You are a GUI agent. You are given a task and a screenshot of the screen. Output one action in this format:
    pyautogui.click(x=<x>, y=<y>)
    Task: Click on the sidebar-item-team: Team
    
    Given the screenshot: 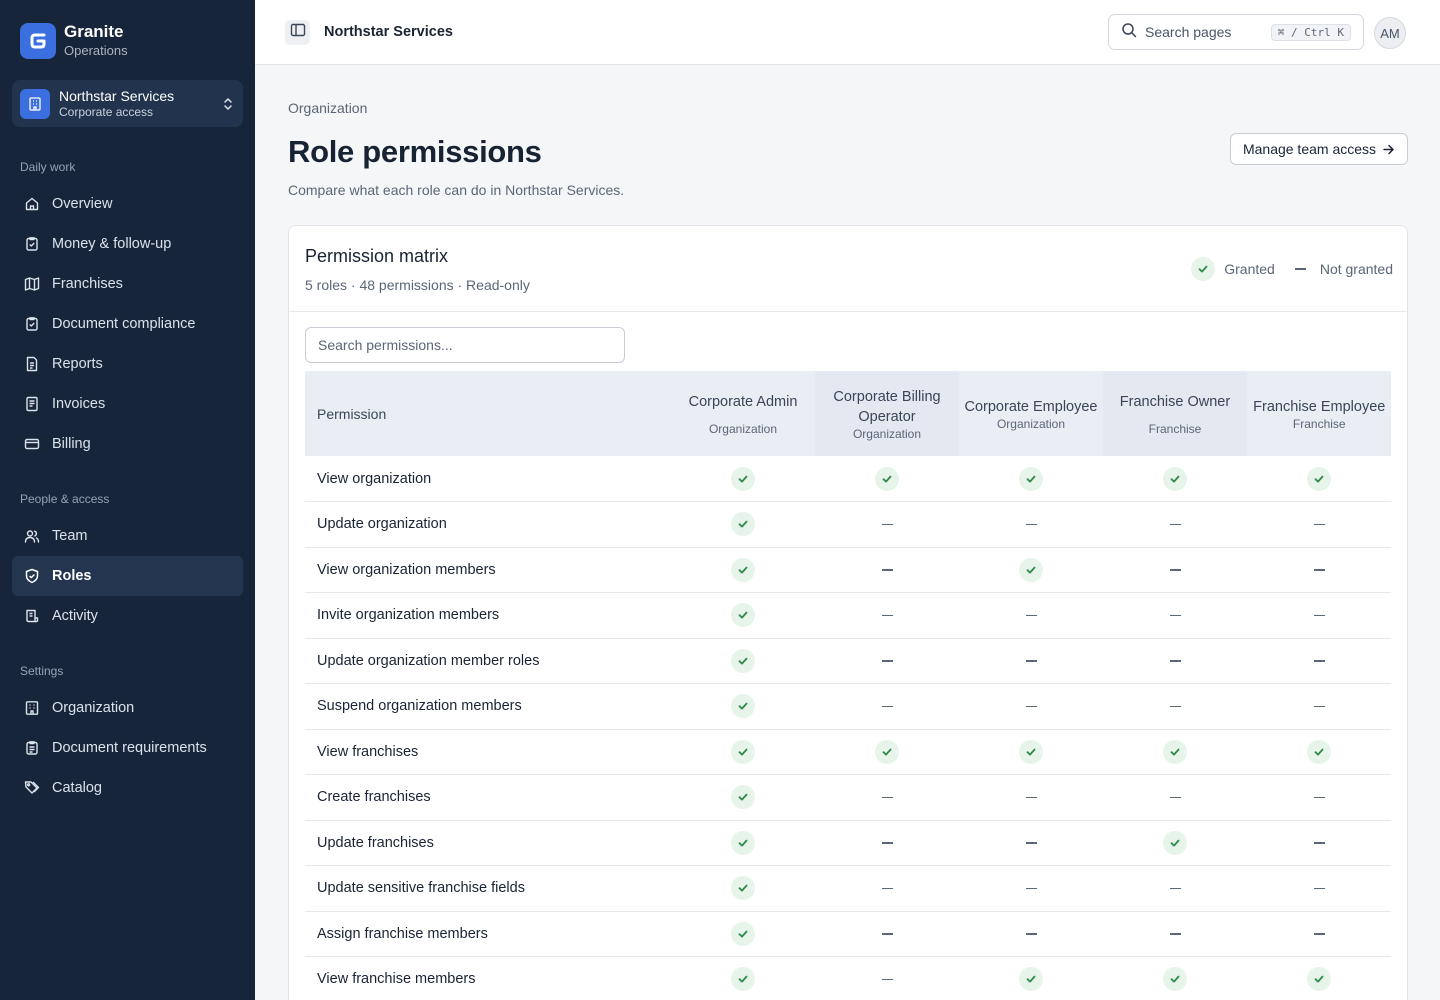 What is the action you would take?
    pyautogui.click(x=127, y=536)
    